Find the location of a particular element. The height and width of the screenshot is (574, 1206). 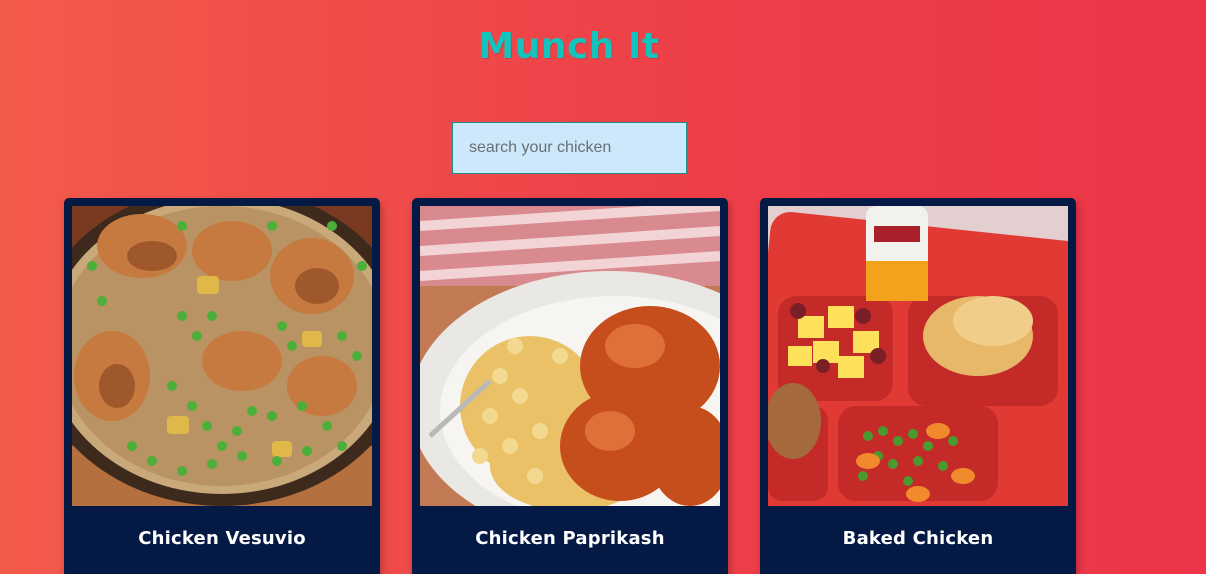

search-input is located at coordinates (569, 148).